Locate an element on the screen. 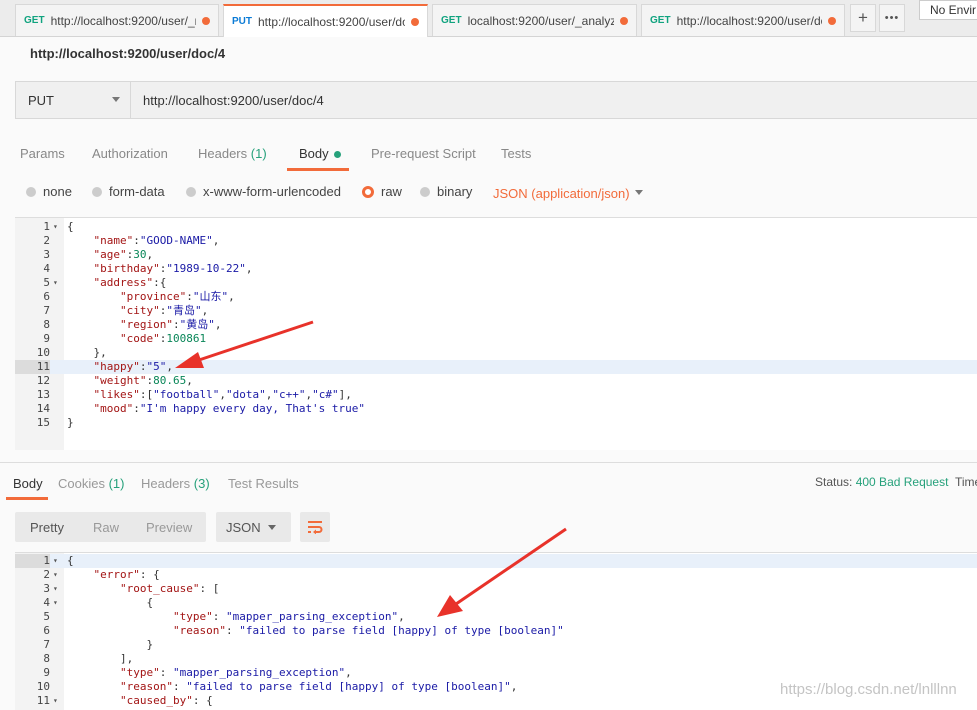  code-text: "caused_by": { is located at coordinates (166, 700).